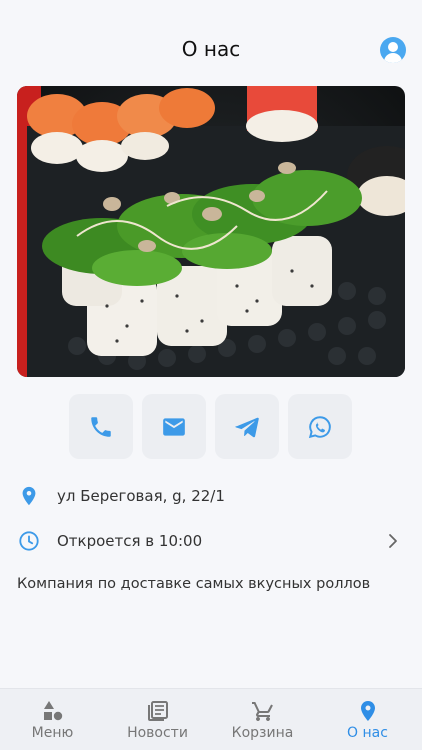 The image size is (422, 750). I want to click on contact-buttons, so click(211, 426).